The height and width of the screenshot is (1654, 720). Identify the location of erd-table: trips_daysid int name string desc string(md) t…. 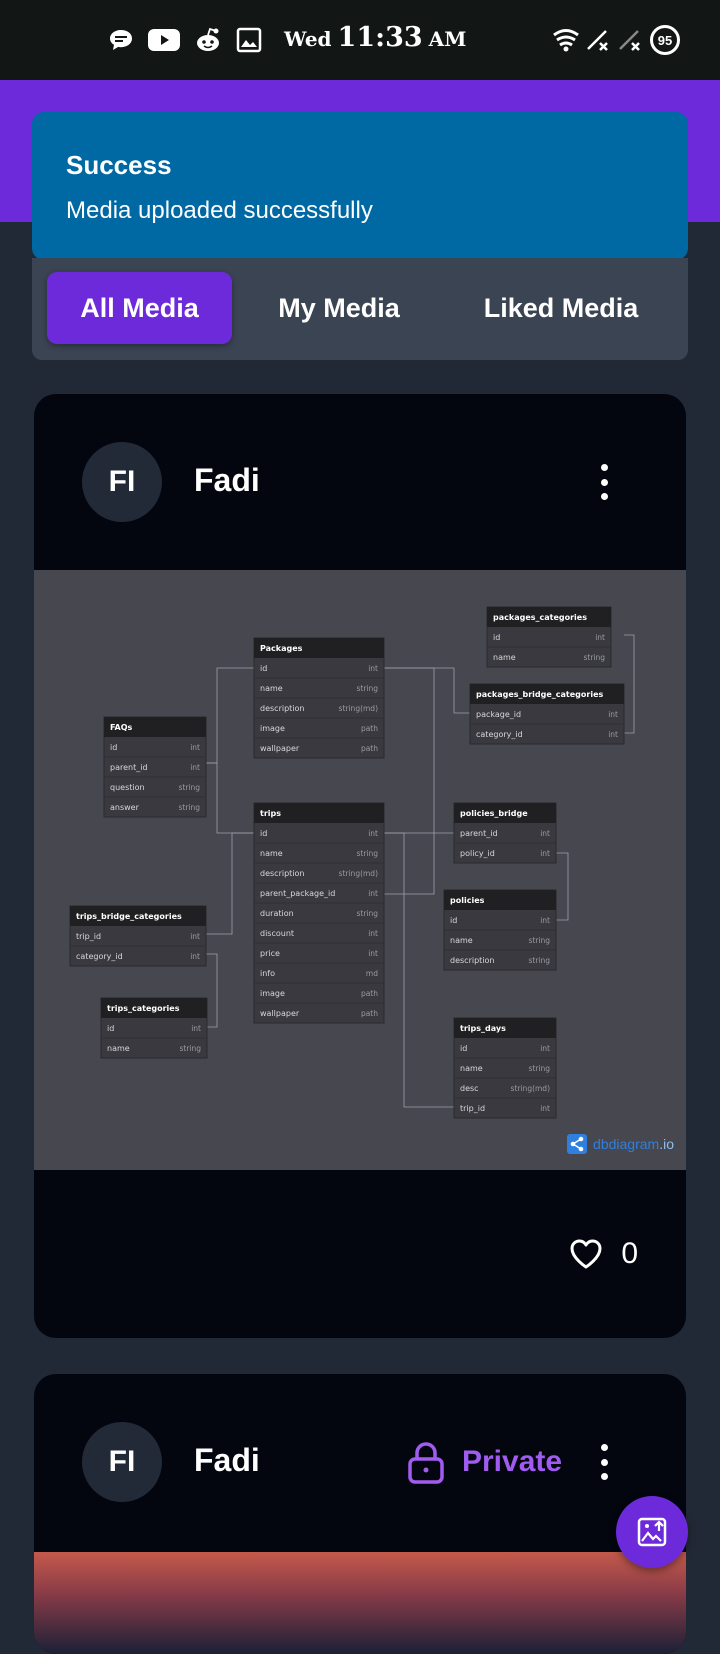
(505, 1068).